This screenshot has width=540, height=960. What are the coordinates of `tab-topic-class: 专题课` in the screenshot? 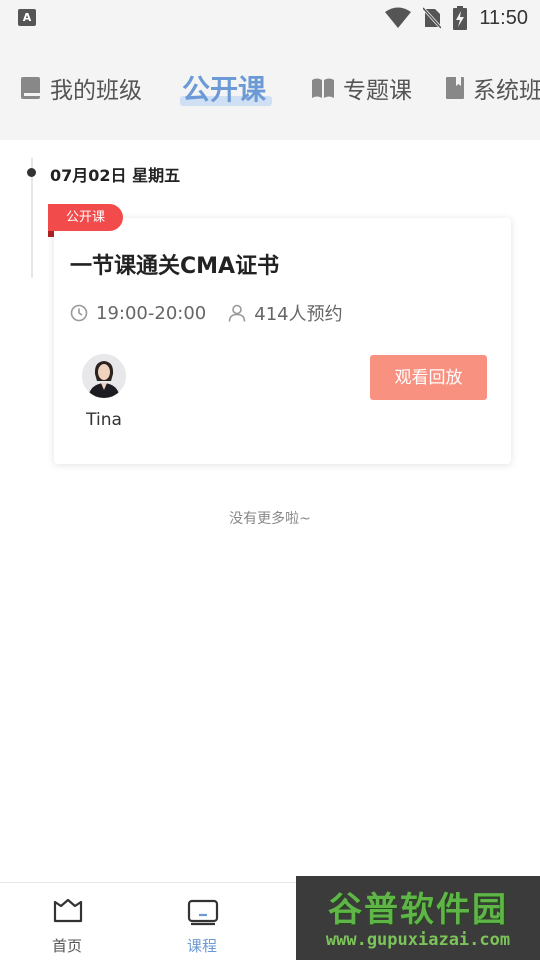 It's located at (361, 88).